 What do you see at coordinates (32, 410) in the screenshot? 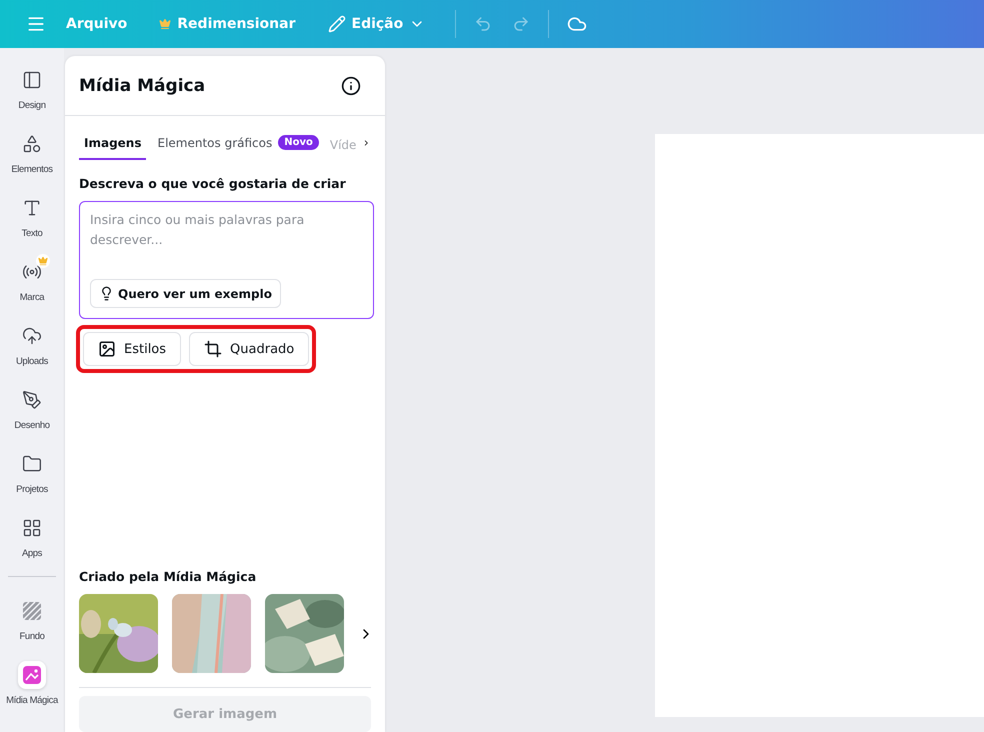
I see `sidebar-item: Desenho` at bounding box center [32, 410].